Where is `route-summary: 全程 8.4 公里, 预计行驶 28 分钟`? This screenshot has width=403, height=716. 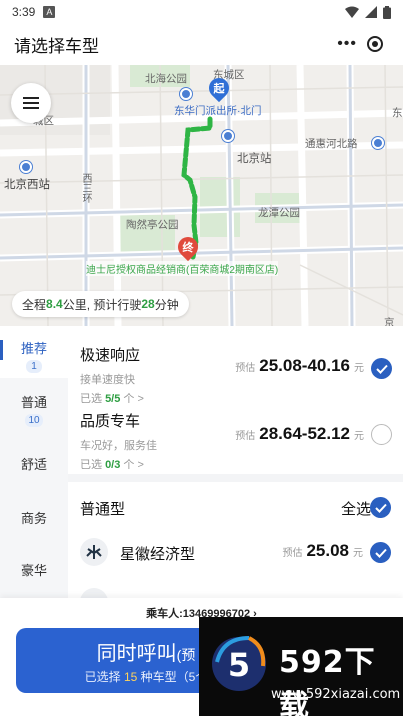 route-summary: 全程 8.4 公里, 预计行驶 28 分钟 is located at coordinates (100, 304).